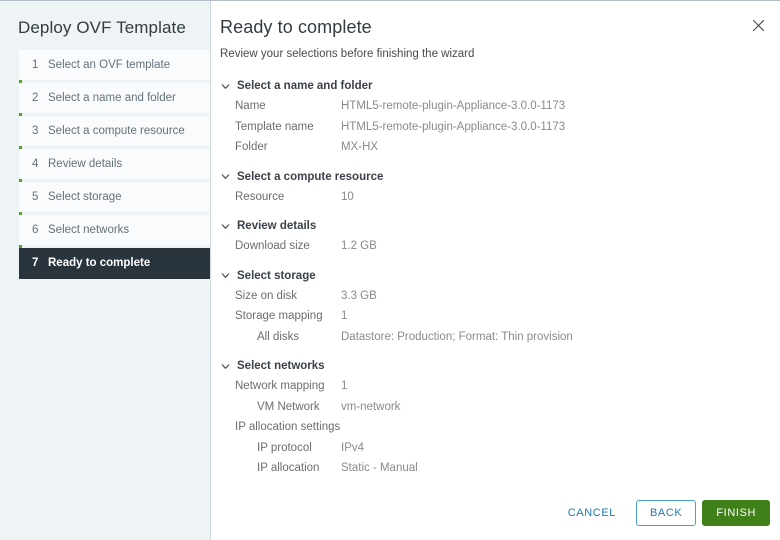 The image size is (780, 540). Describe the element at coordinates (360, 147) in the screenshot. I see `summary-row-value: MX-HX` at that location.